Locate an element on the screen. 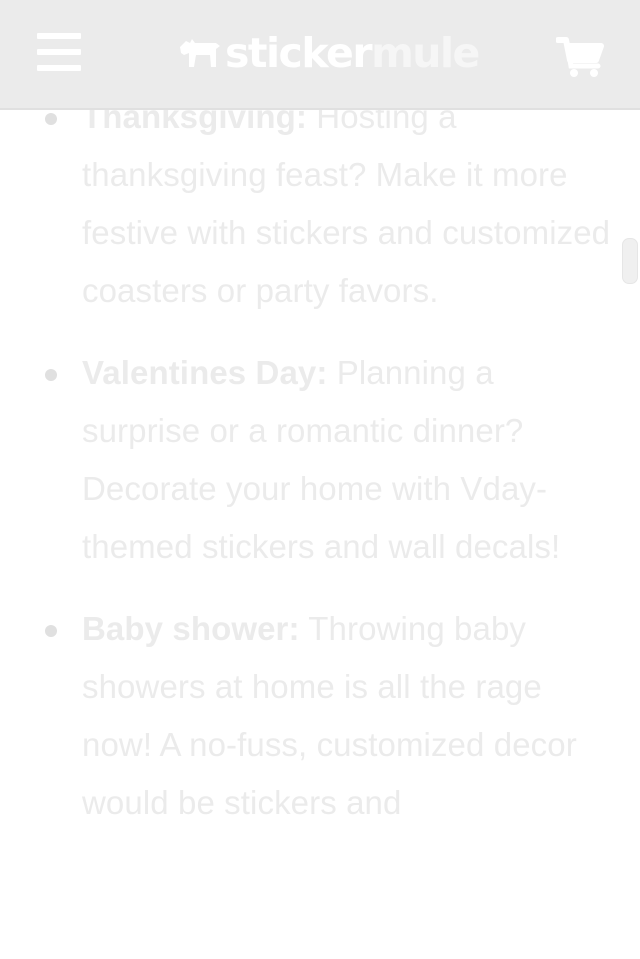 The width and height of the screenshot is (640, 959). logo-text: stickermule is located at coordinates (352, 53).